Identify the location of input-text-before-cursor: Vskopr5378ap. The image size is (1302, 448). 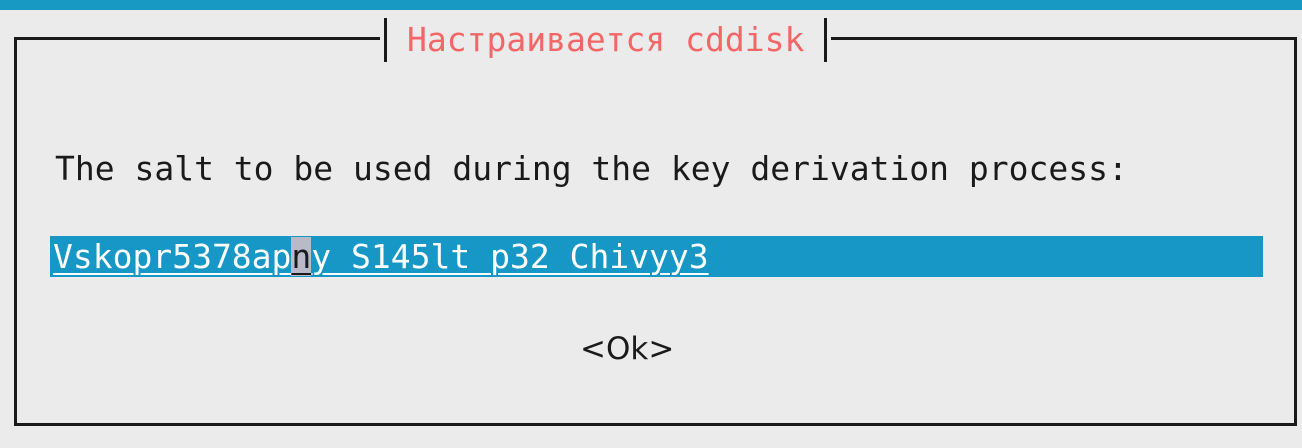
(172, 256).